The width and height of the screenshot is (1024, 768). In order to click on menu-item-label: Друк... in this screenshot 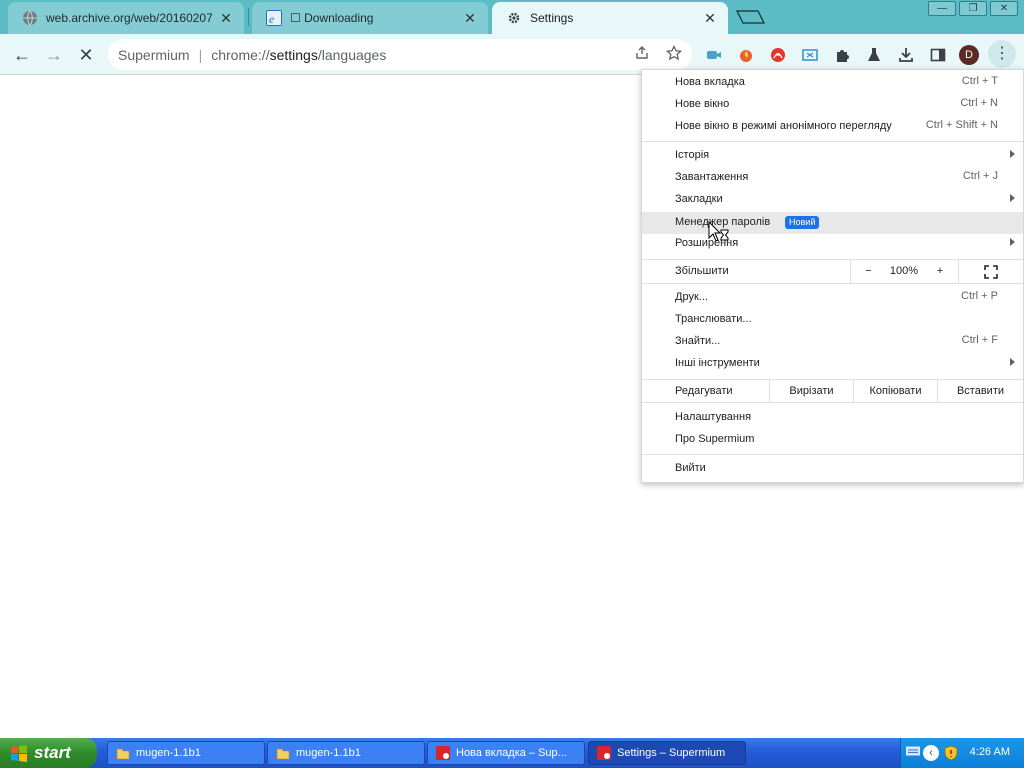, I will do `click(691, 297)`.